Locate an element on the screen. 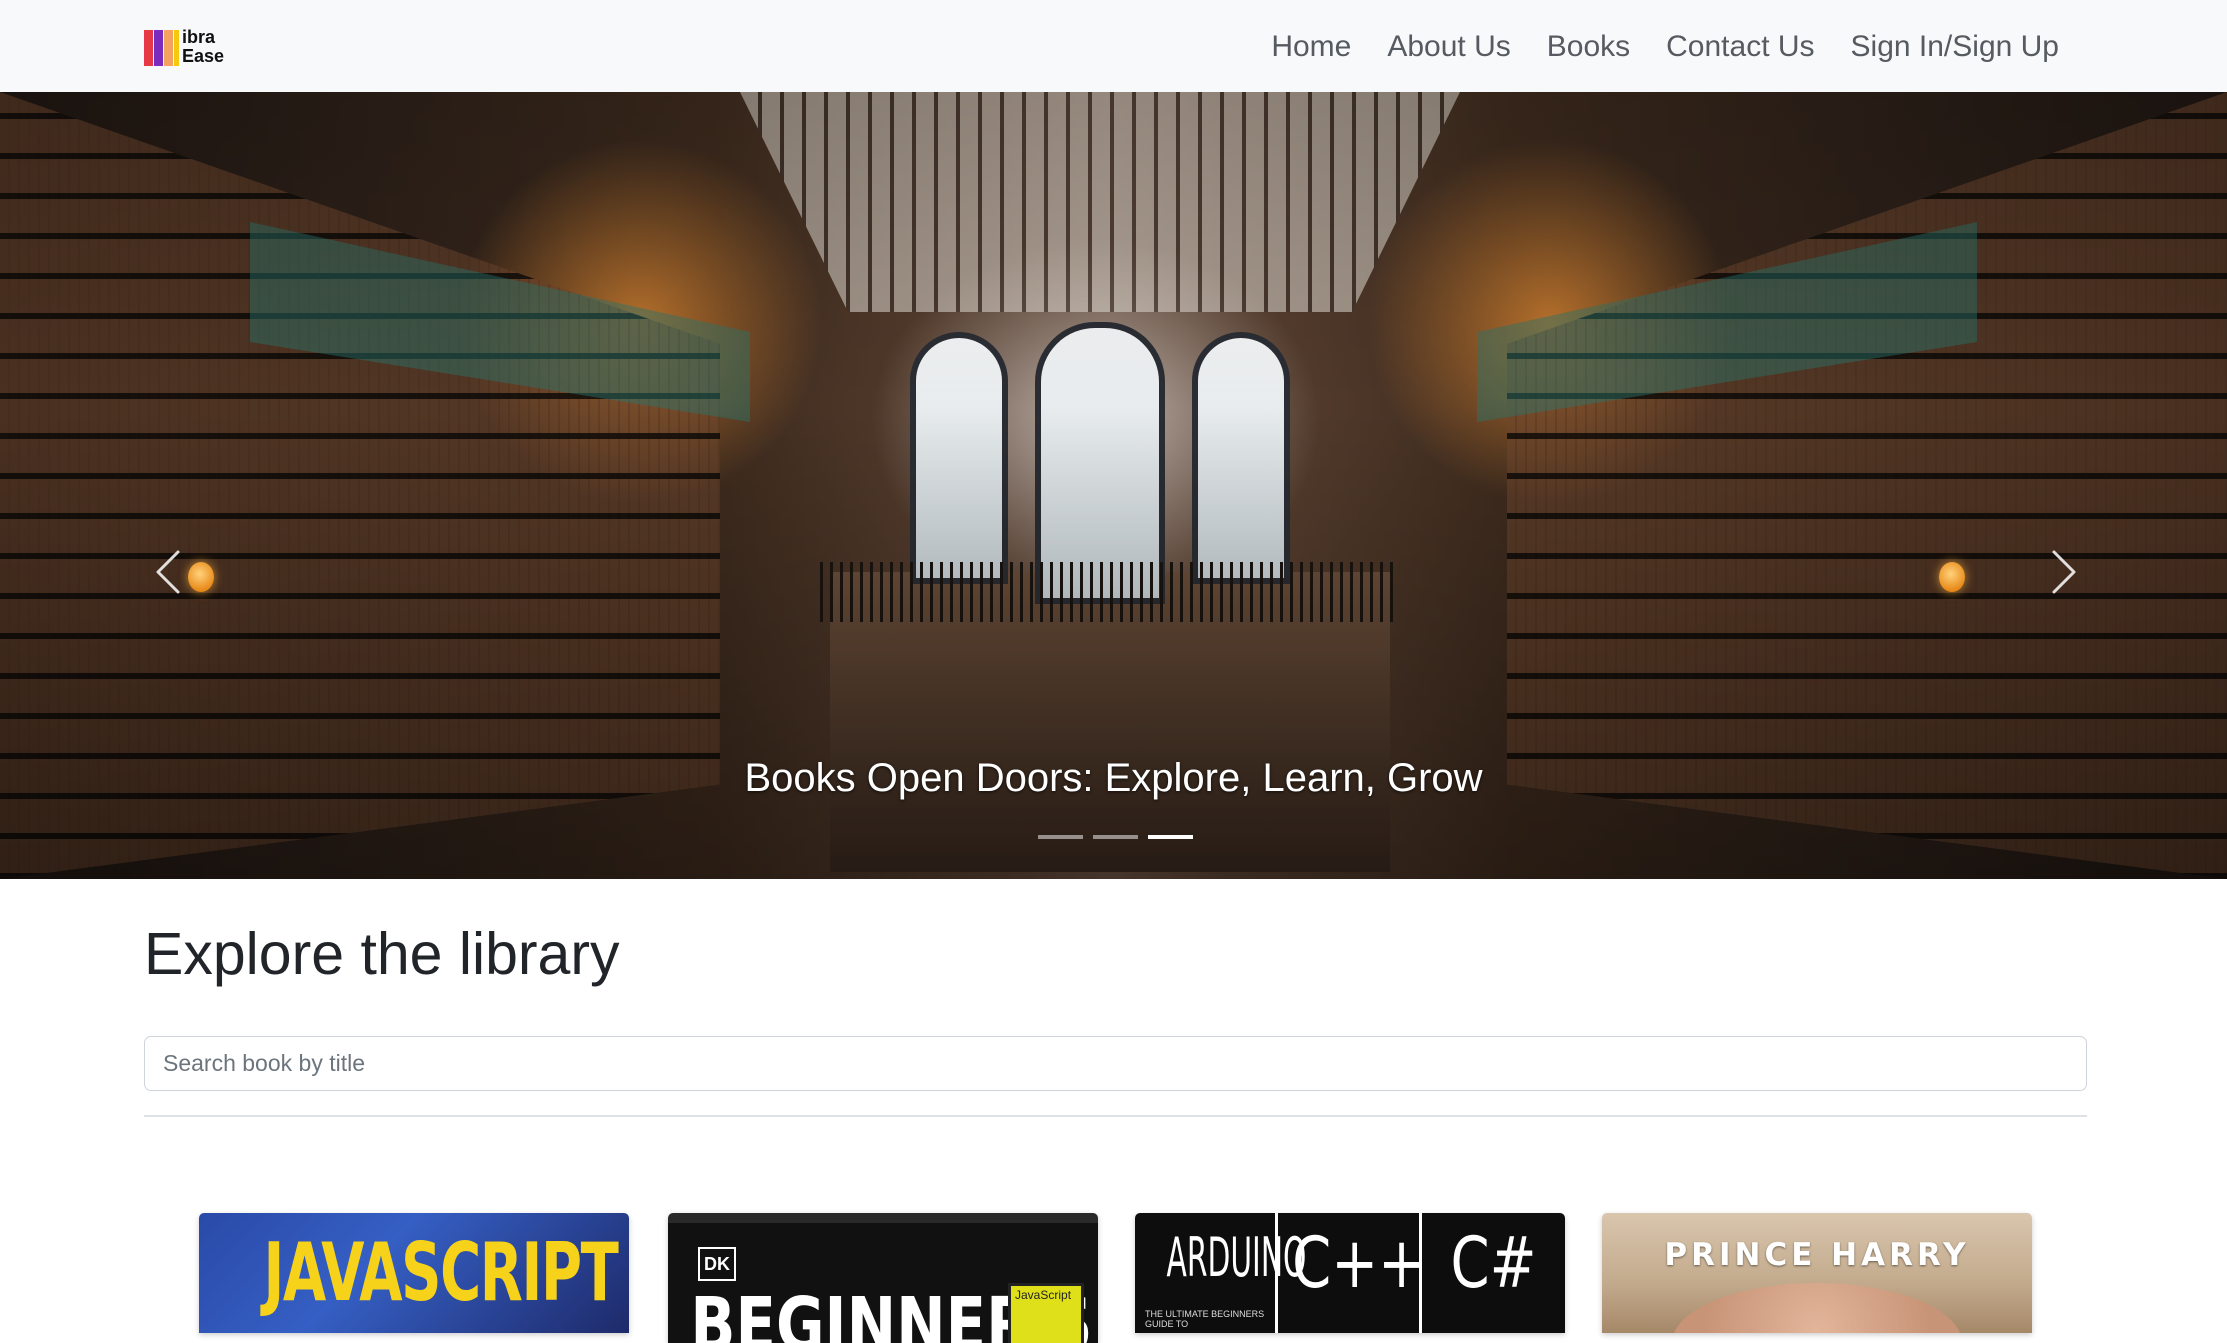 The height and width of the screenshot is (1343, 2227). section-divider is located at coordinates (1115, 1116).